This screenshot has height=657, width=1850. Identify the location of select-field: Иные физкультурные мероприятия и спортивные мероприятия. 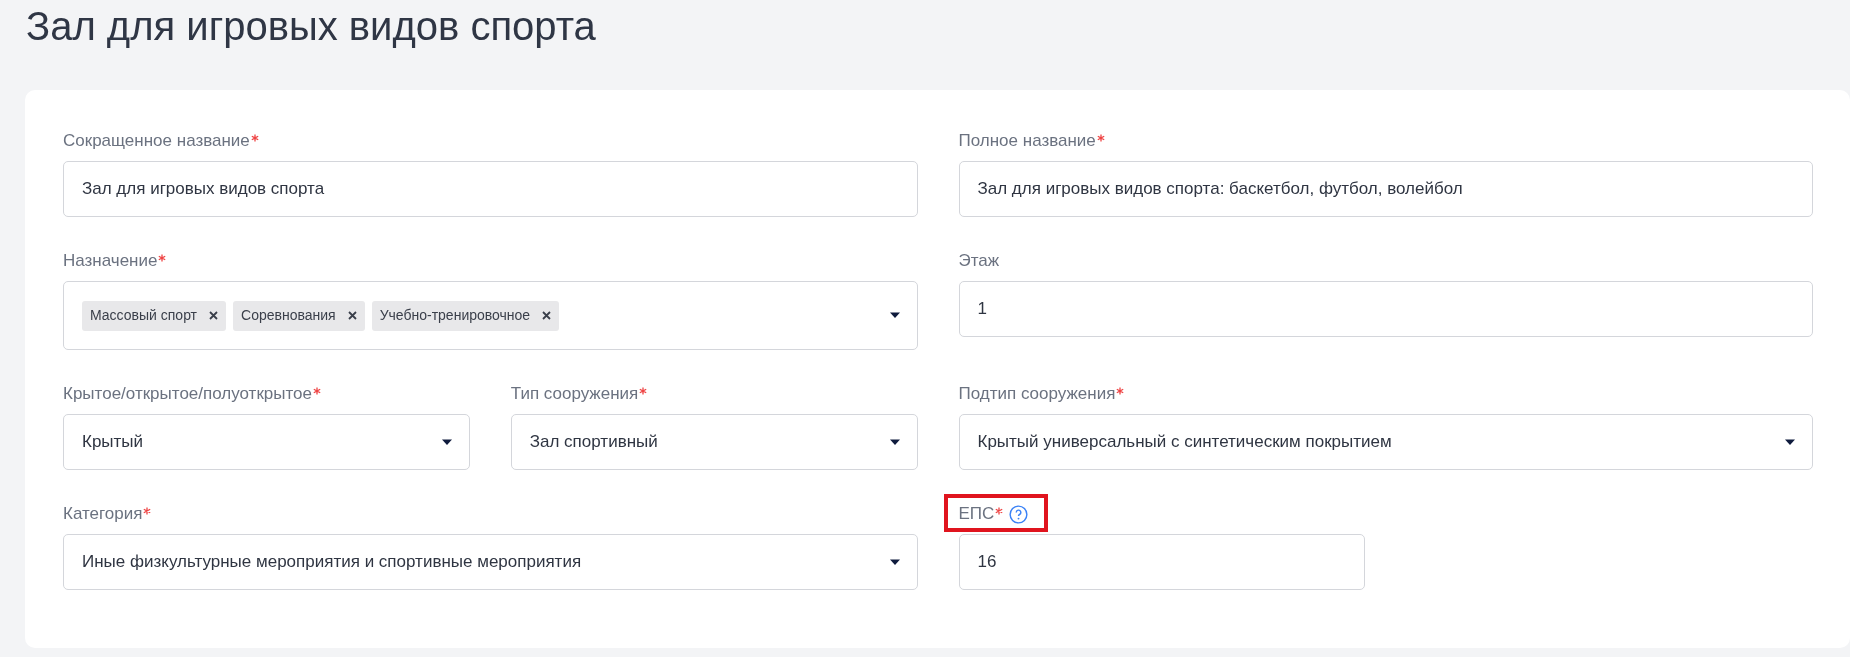
(490, 562).